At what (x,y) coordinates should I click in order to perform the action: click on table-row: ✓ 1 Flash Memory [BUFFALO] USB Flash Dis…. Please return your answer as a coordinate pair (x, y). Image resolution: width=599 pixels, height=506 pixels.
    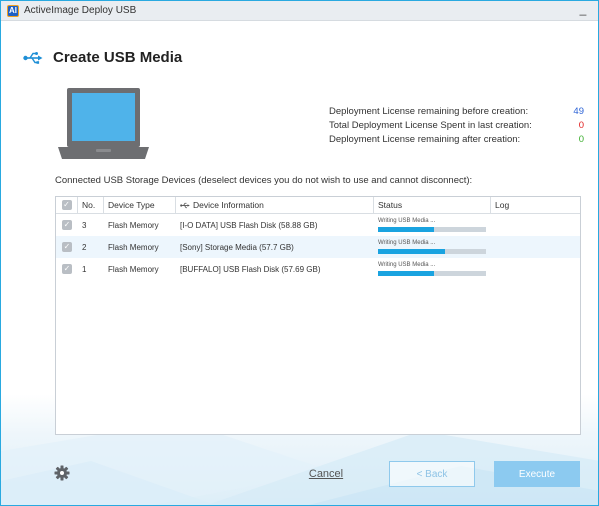
    Looking at the image, I should click on (318, 269).